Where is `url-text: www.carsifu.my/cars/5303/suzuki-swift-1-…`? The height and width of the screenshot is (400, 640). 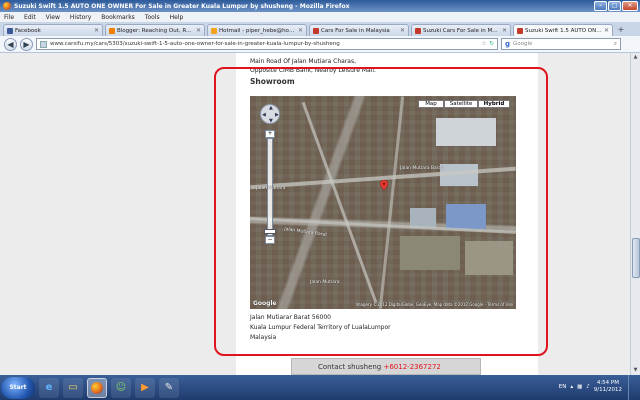
url-text: www.carsifu.my/cars/5303/suzuki-swift-1-… is located at coordinates (264, 44).